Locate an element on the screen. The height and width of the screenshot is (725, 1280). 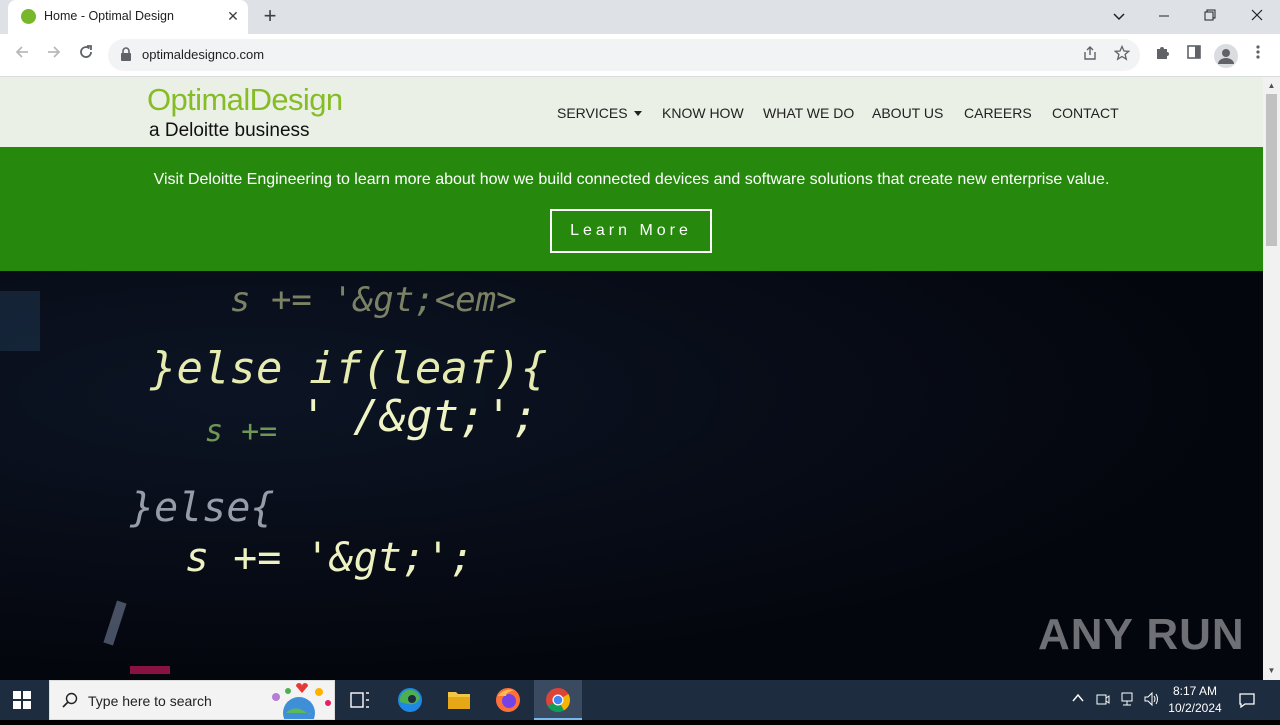
nav-what-we-do: WHAT WE DO is located at coordinates (808, 113).